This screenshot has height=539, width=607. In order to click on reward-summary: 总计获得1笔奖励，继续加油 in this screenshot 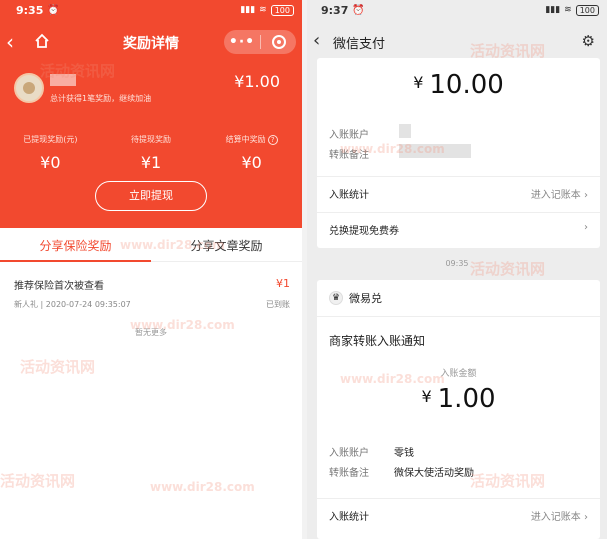, I will do `click(101, 98)`.